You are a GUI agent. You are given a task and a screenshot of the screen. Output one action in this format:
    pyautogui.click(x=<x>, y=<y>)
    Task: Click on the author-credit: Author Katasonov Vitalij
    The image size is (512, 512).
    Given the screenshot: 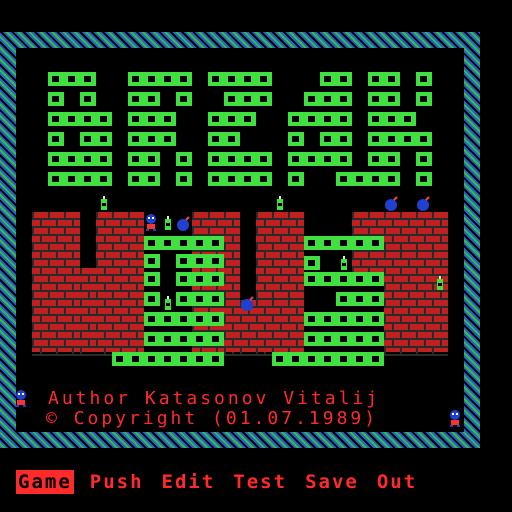 What is the action you would take?
    pyautogui.click(x=214, y=398)
    